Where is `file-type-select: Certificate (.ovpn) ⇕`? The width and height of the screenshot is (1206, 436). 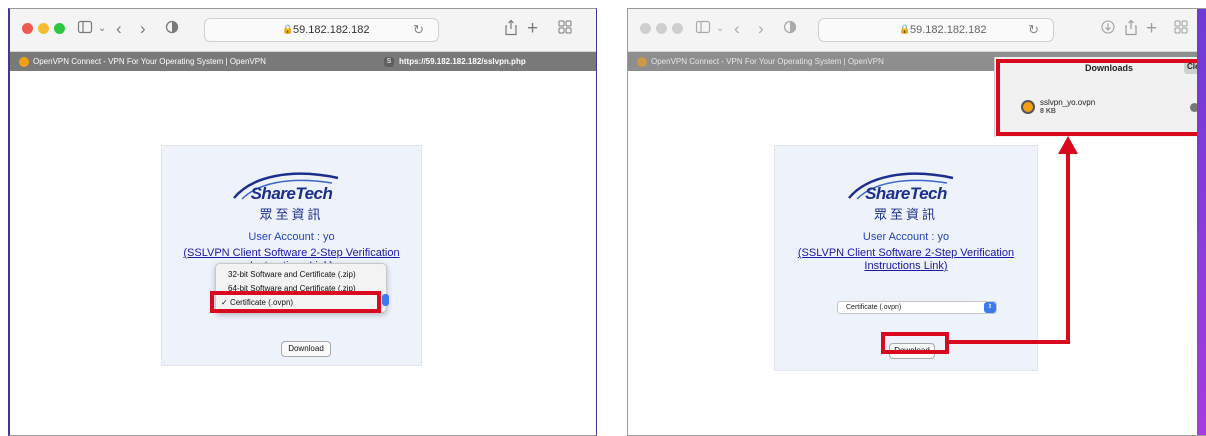
file-type-select: Certificate (.ovpn) ⇕ is located at coordinates (917, 307).